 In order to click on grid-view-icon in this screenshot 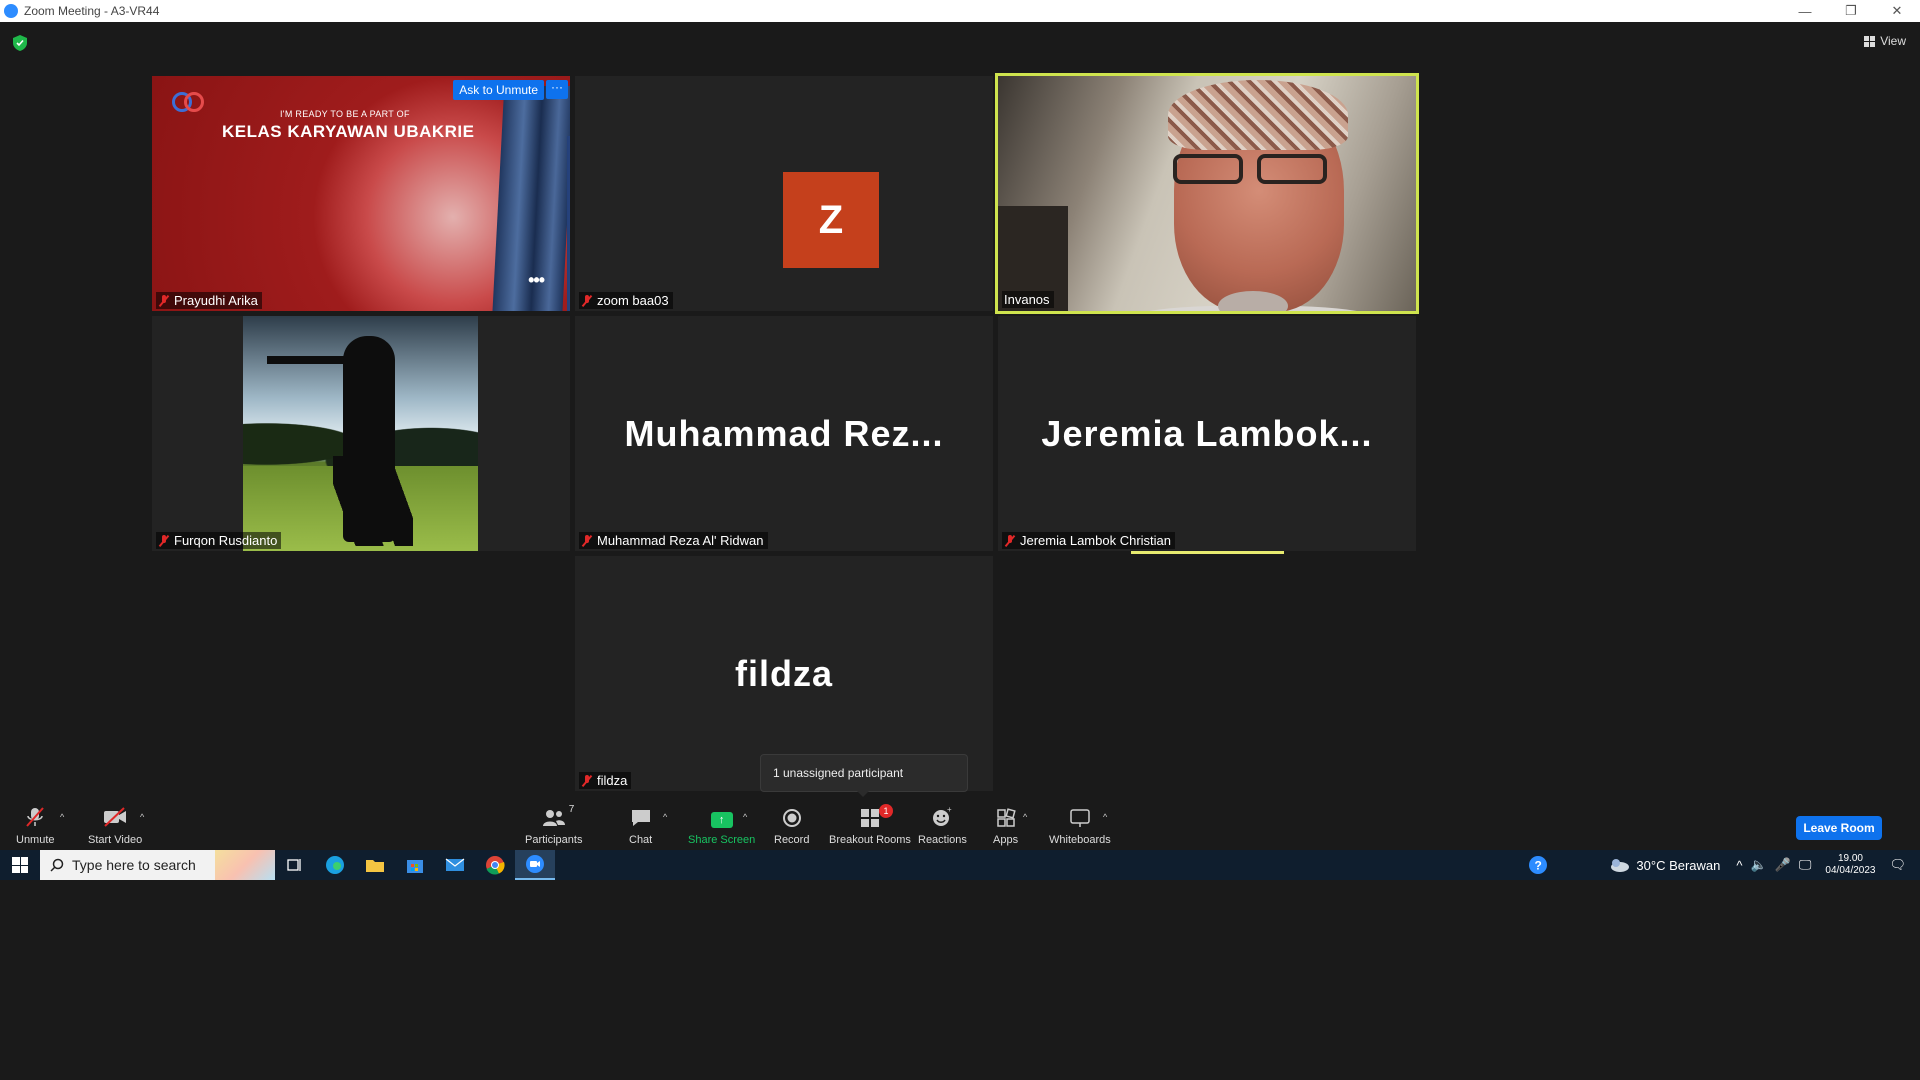, I will do `click(1870, 41)`.